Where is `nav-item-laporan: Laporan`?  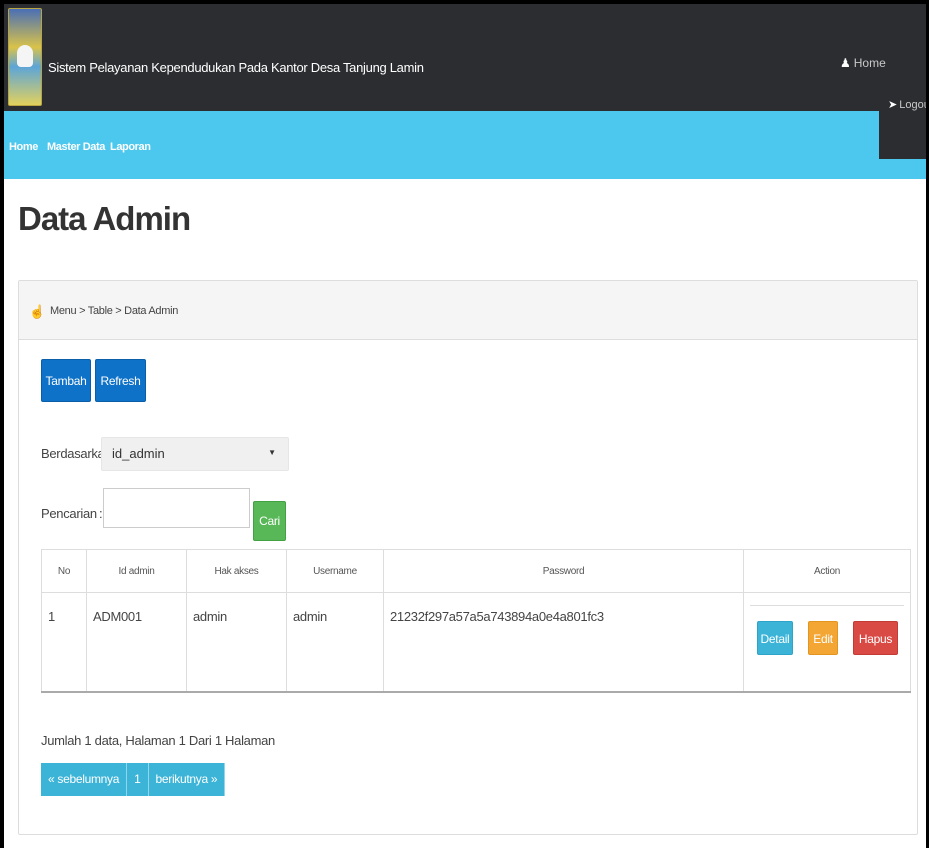 nav-item-laporan: Laporan is located at coordinates (130, 147).